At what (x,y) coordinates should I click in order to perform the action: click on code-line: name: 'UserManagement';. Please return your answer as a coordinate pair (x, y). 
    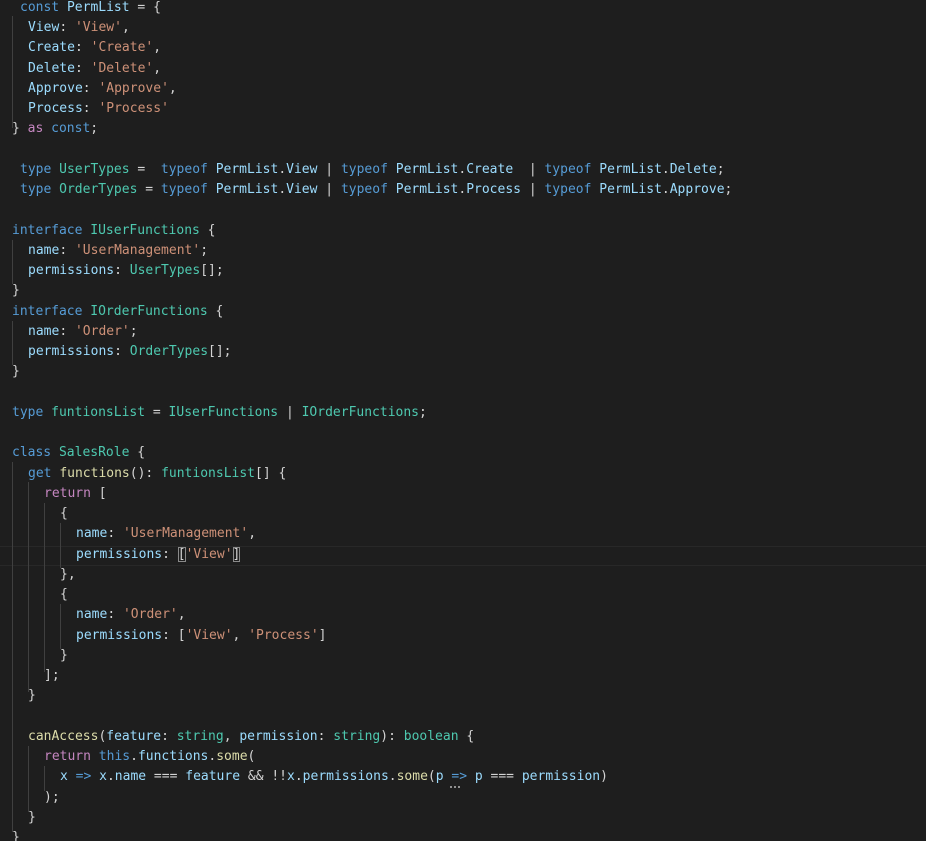
    Looking at the image, I should click on (118, 251).